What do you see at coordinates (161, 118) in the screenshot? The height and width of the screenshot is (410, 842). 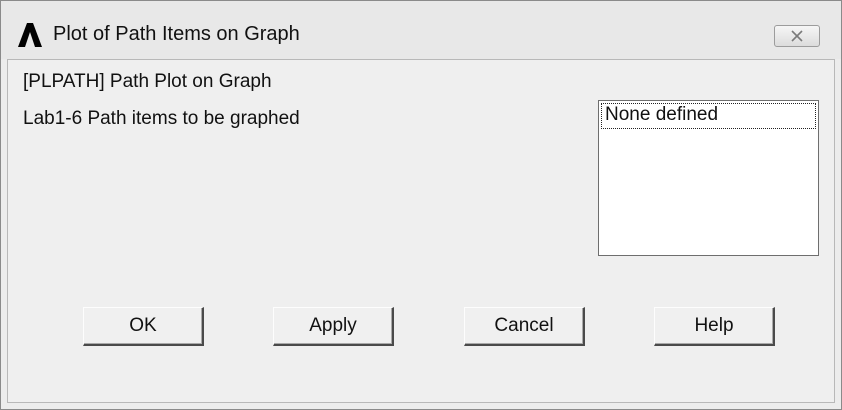 I see `path-items-label: Lab1-6 Path items to be graphed` at bounding box center [161, 118].